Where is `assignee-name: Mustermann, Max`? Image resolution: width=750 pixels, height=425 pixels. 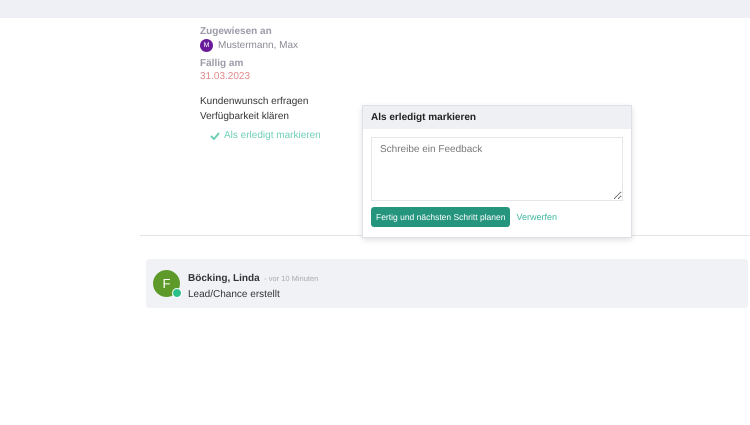
assignee-name: Mustermann, Max is located at coordinates (258, 45).